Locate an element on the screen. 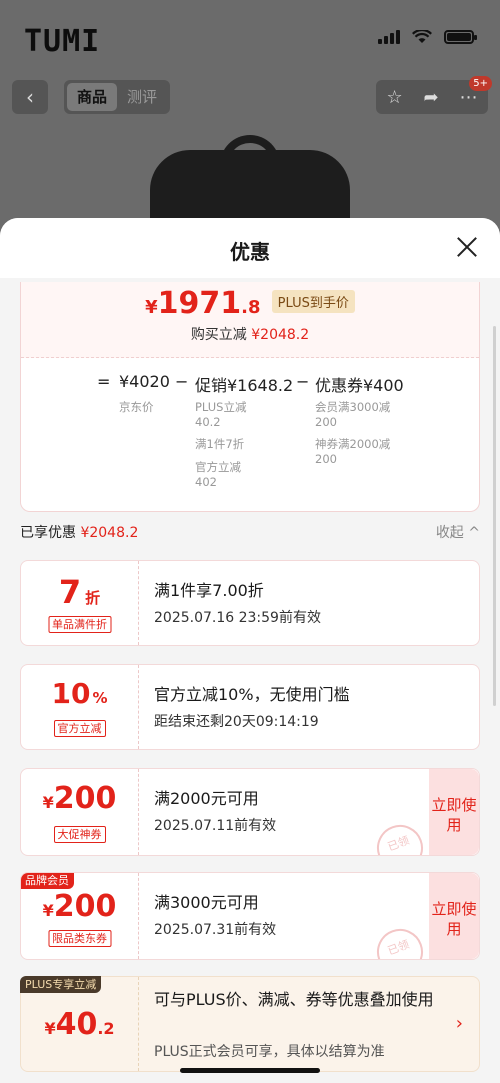  coupon-value-section: 10% 官方立减 is located at coordinates (80, 707).